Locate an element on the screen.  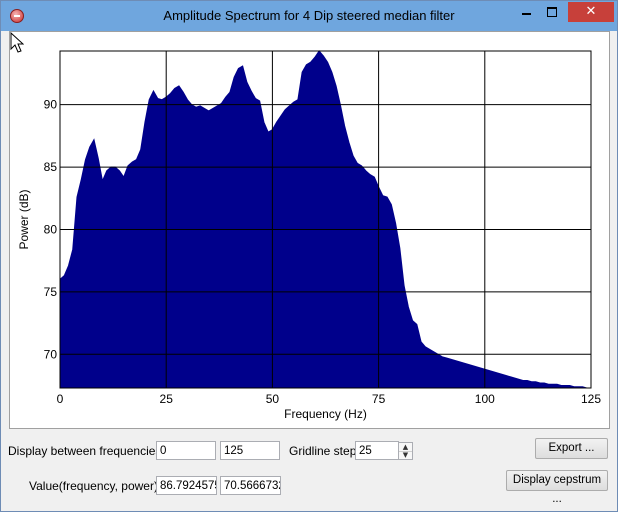
x-tick-label: 125 is located at coordinates (591, 399).